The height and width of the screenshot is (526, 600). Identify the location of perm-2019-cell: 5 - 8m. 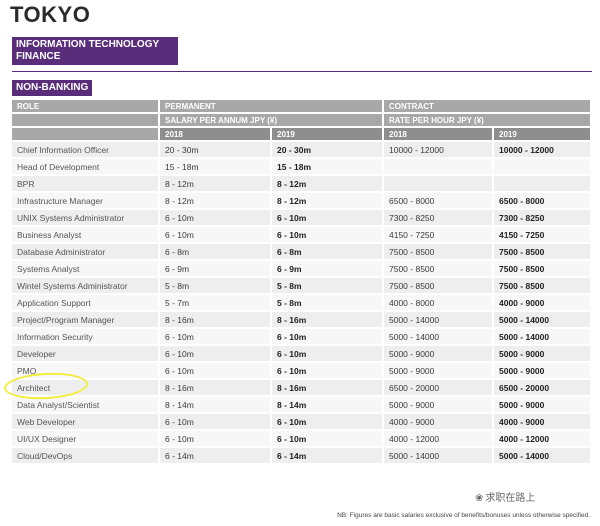
(327, 285).